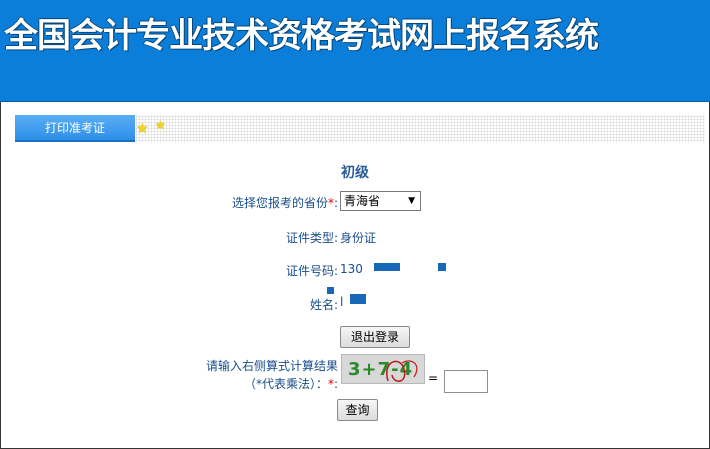 The width and height of the screenshot is (710, 449). I want to click on captcha-image: 3+7-4, so click(383, 369).